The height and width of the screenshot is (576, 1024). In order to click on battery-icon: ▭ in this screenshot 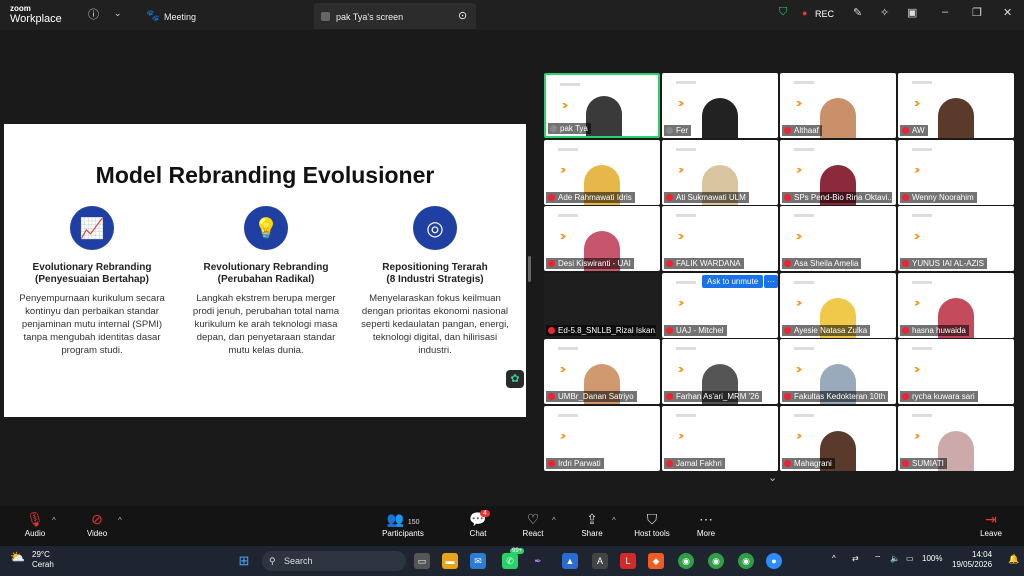, I will do `click(910, 558)`.